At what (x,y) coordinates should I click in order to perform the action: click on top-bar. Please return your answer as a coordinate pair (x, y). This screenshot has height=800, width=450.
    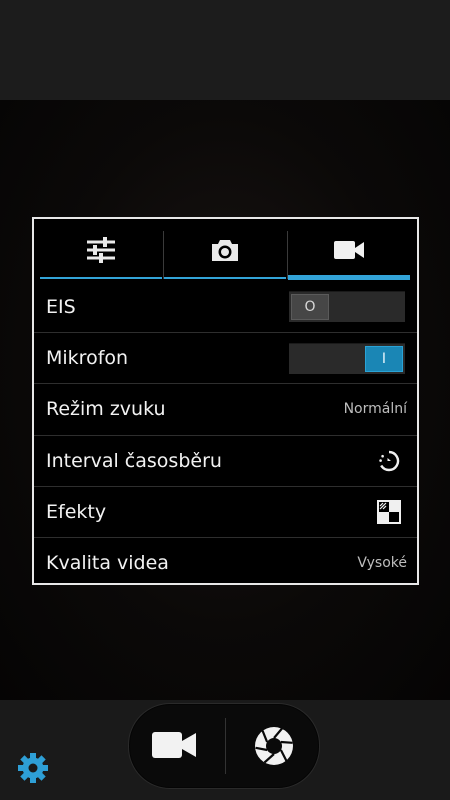
    Looking at the image, I should click on (225, 50).